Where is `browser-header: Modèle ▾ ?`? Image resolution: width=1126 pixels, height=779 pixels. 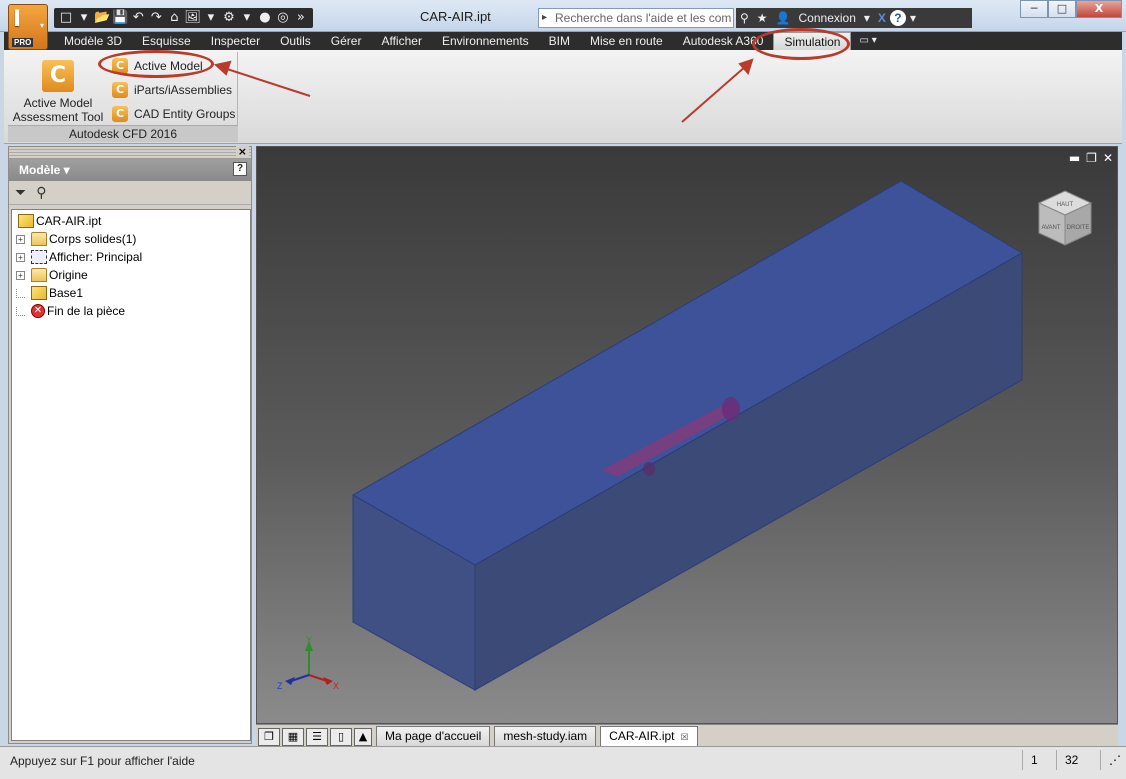
browser-header: Modèle ▾ ? is located at coordinates (130, 170).